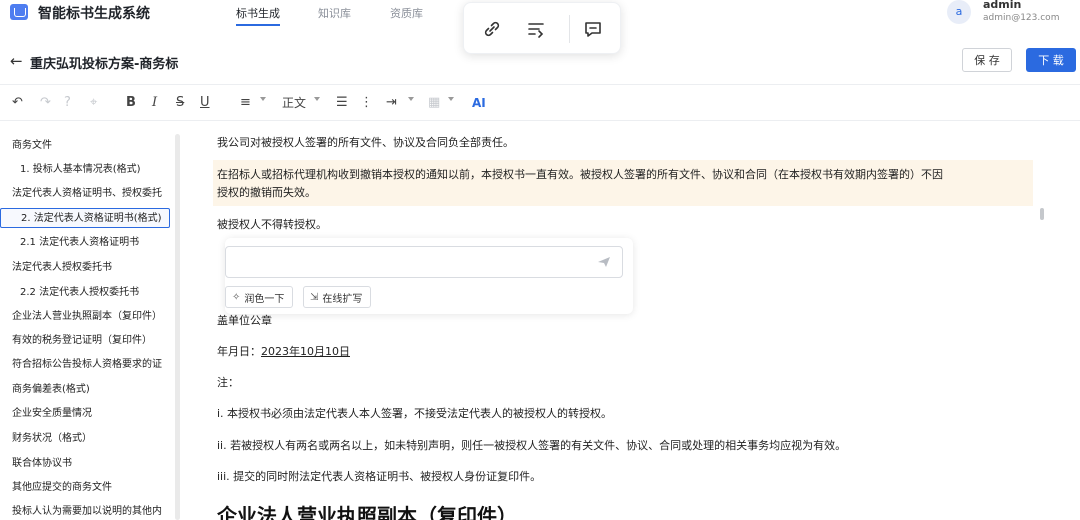  I want to click on app-logo-icon, so click(19, 12).